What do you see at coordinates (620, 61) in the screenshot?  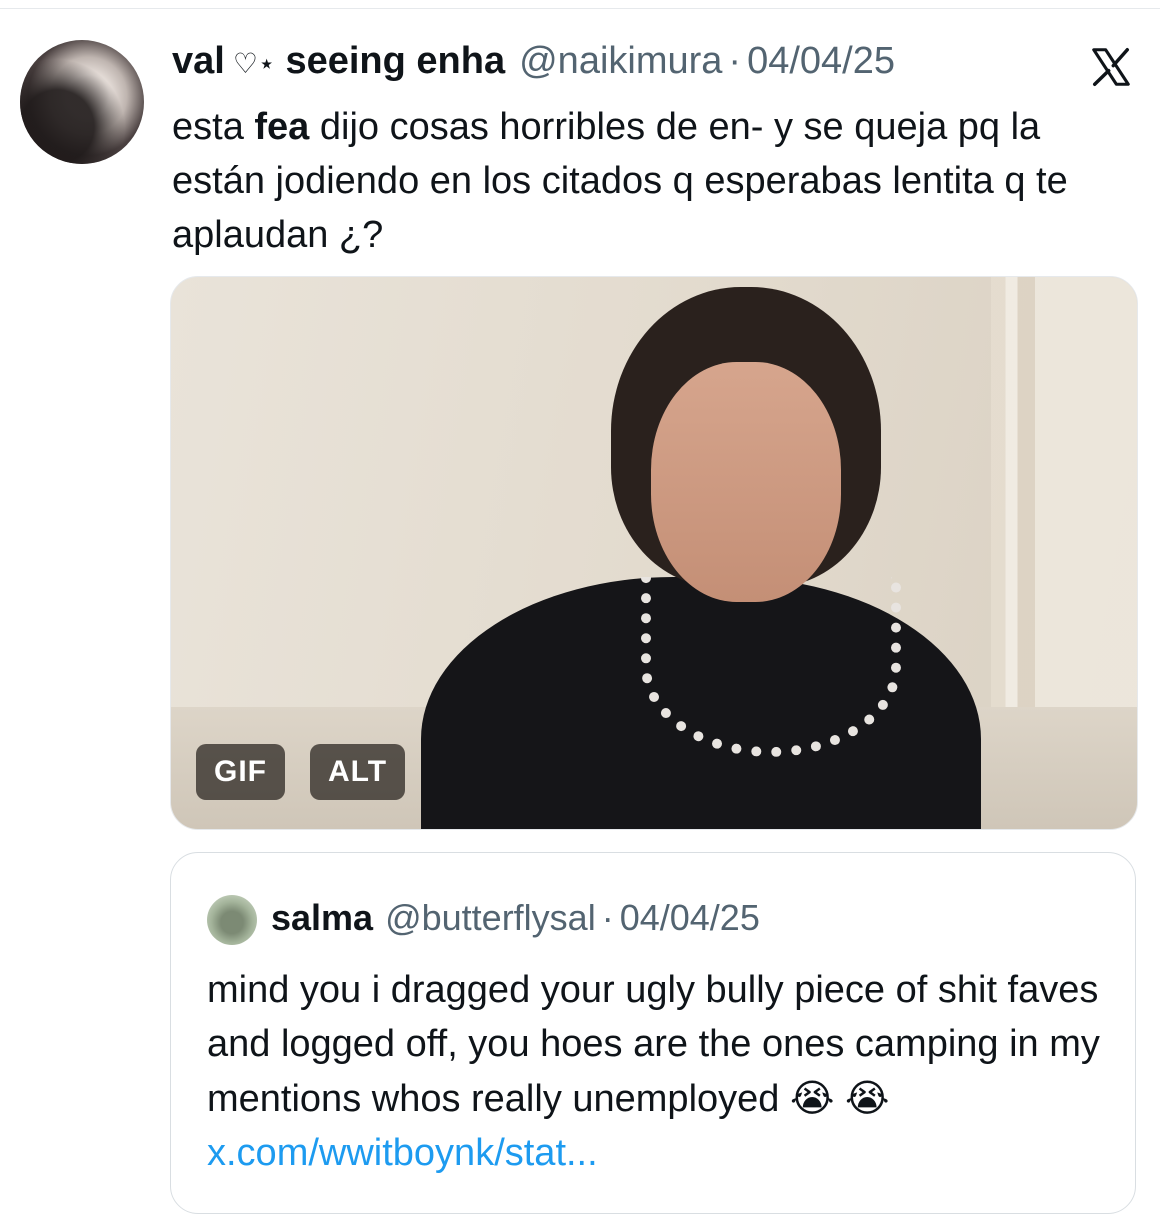 I see `handle: @naikimura` at bounding box center [620, 61].